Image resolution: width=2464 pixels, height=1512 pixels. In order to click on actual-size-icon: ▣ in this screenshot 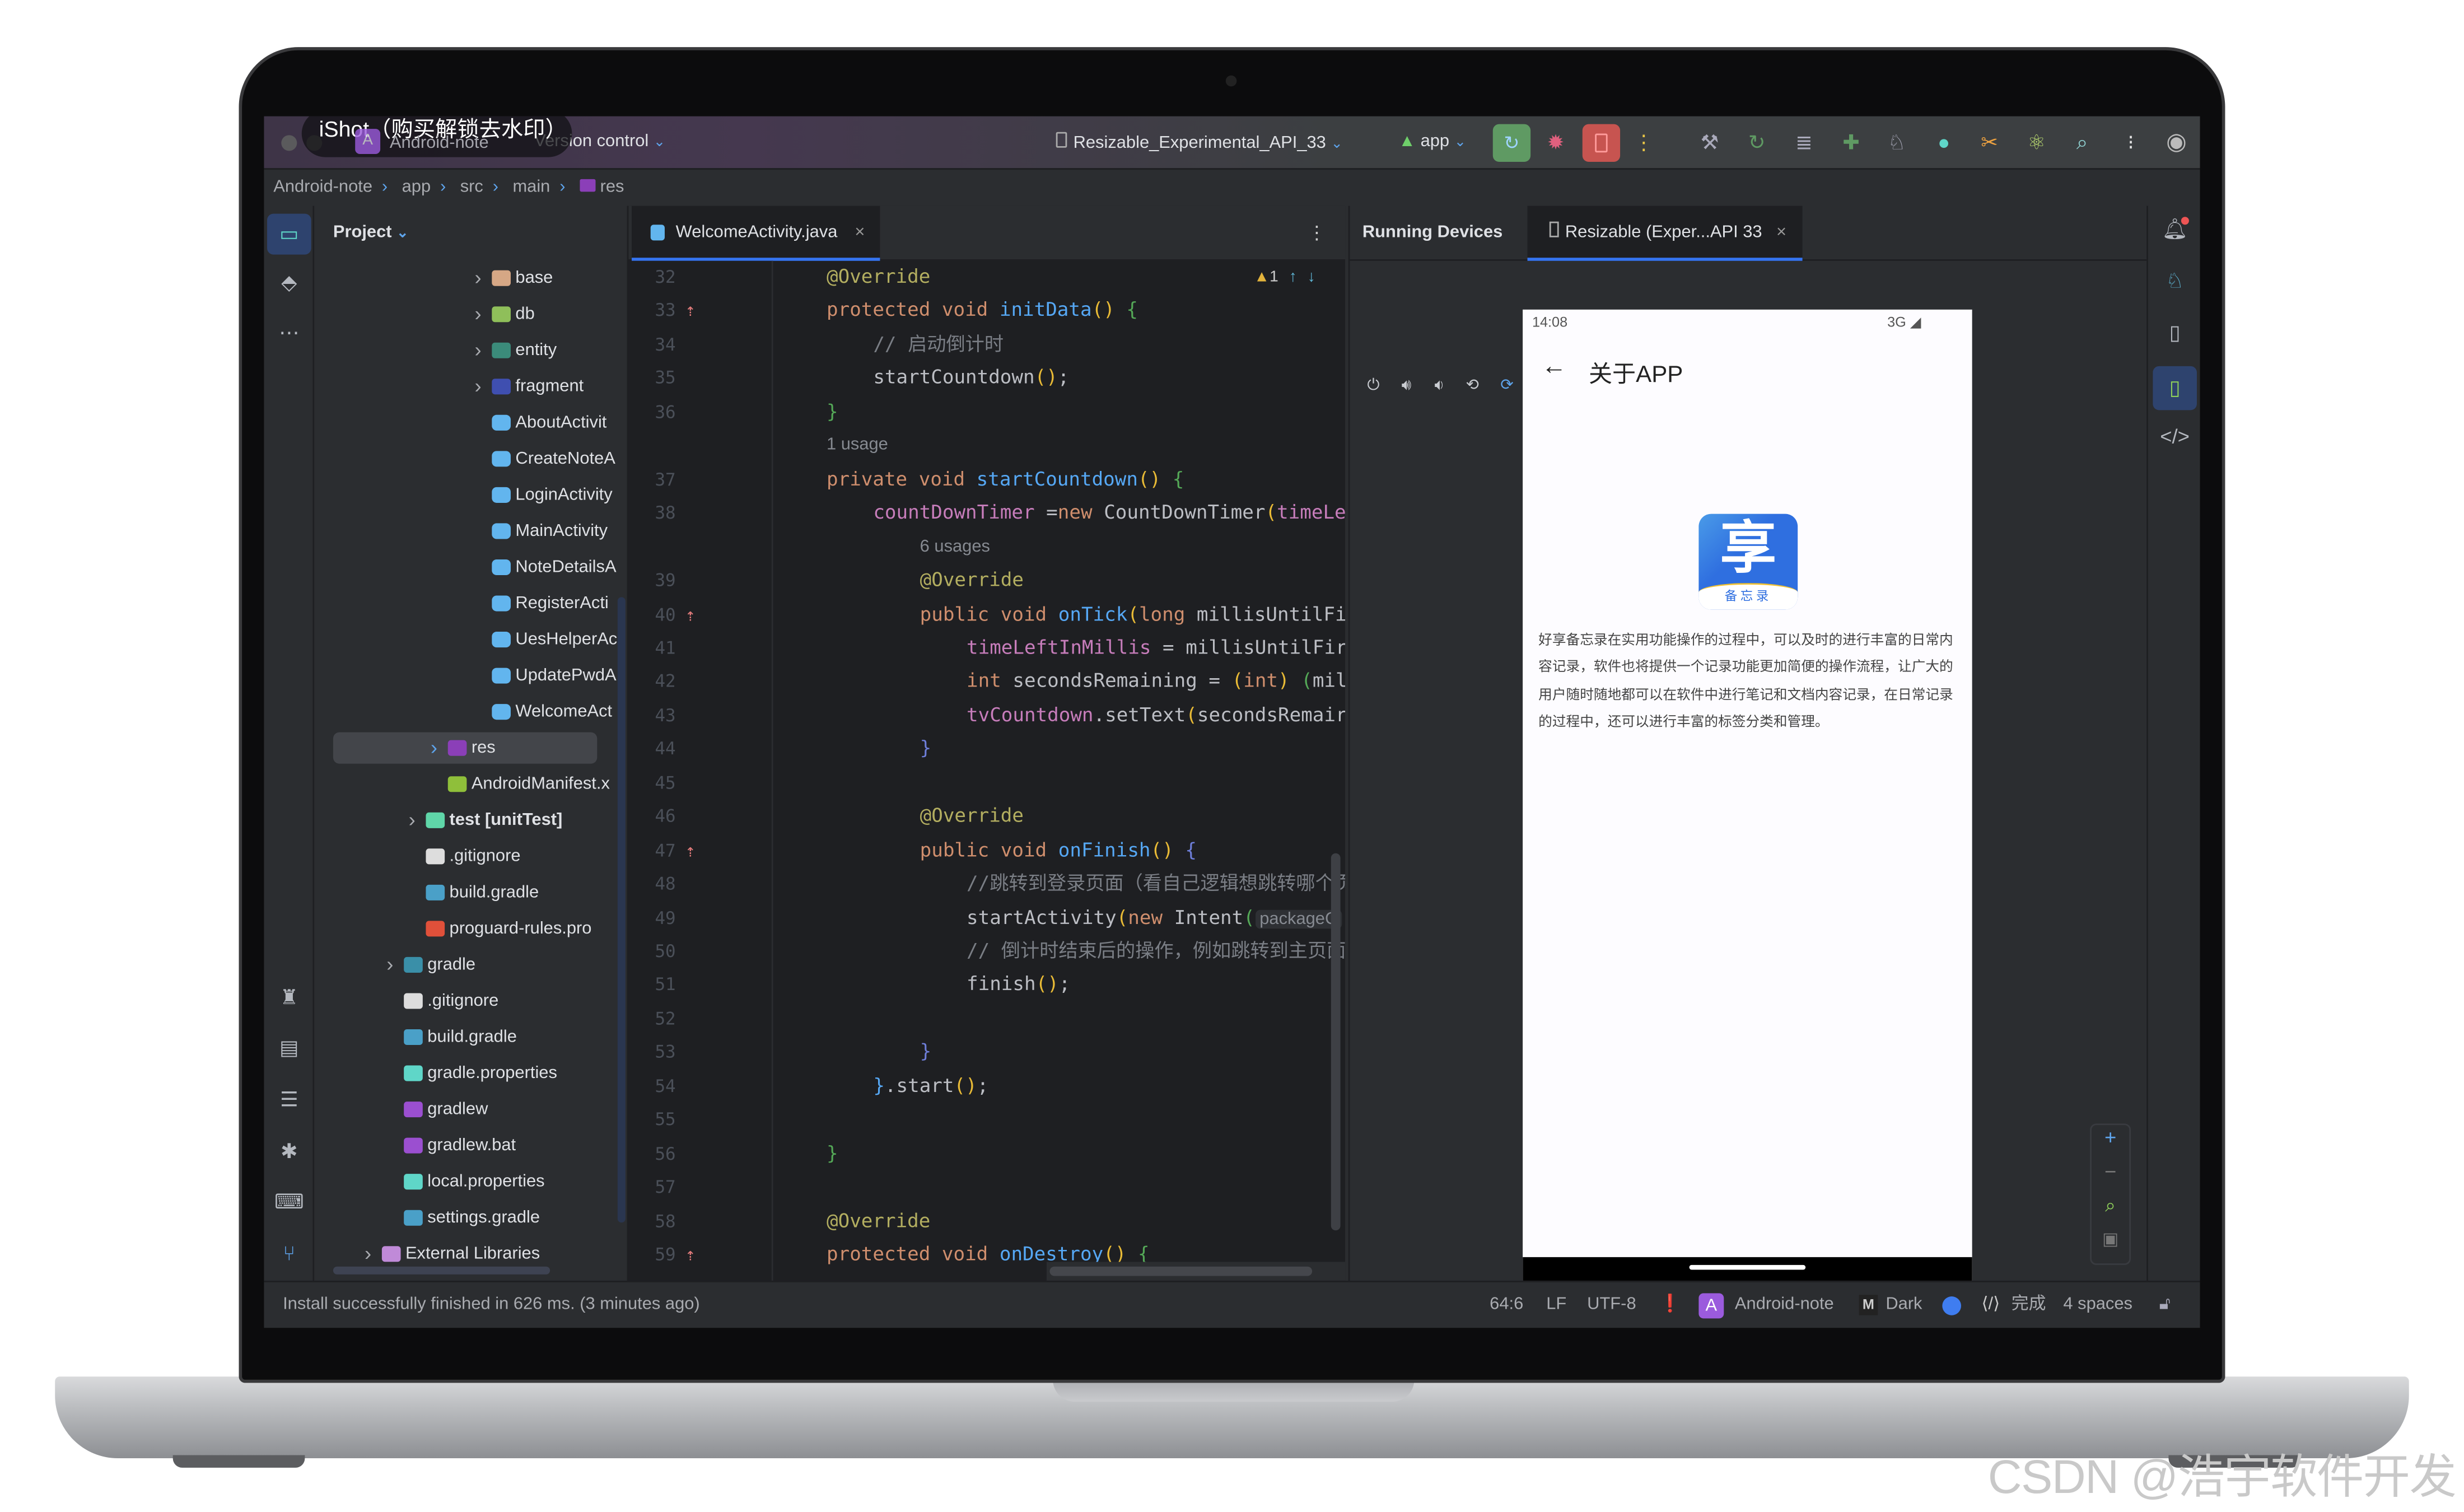, I will do `click(2110, 1246)`.